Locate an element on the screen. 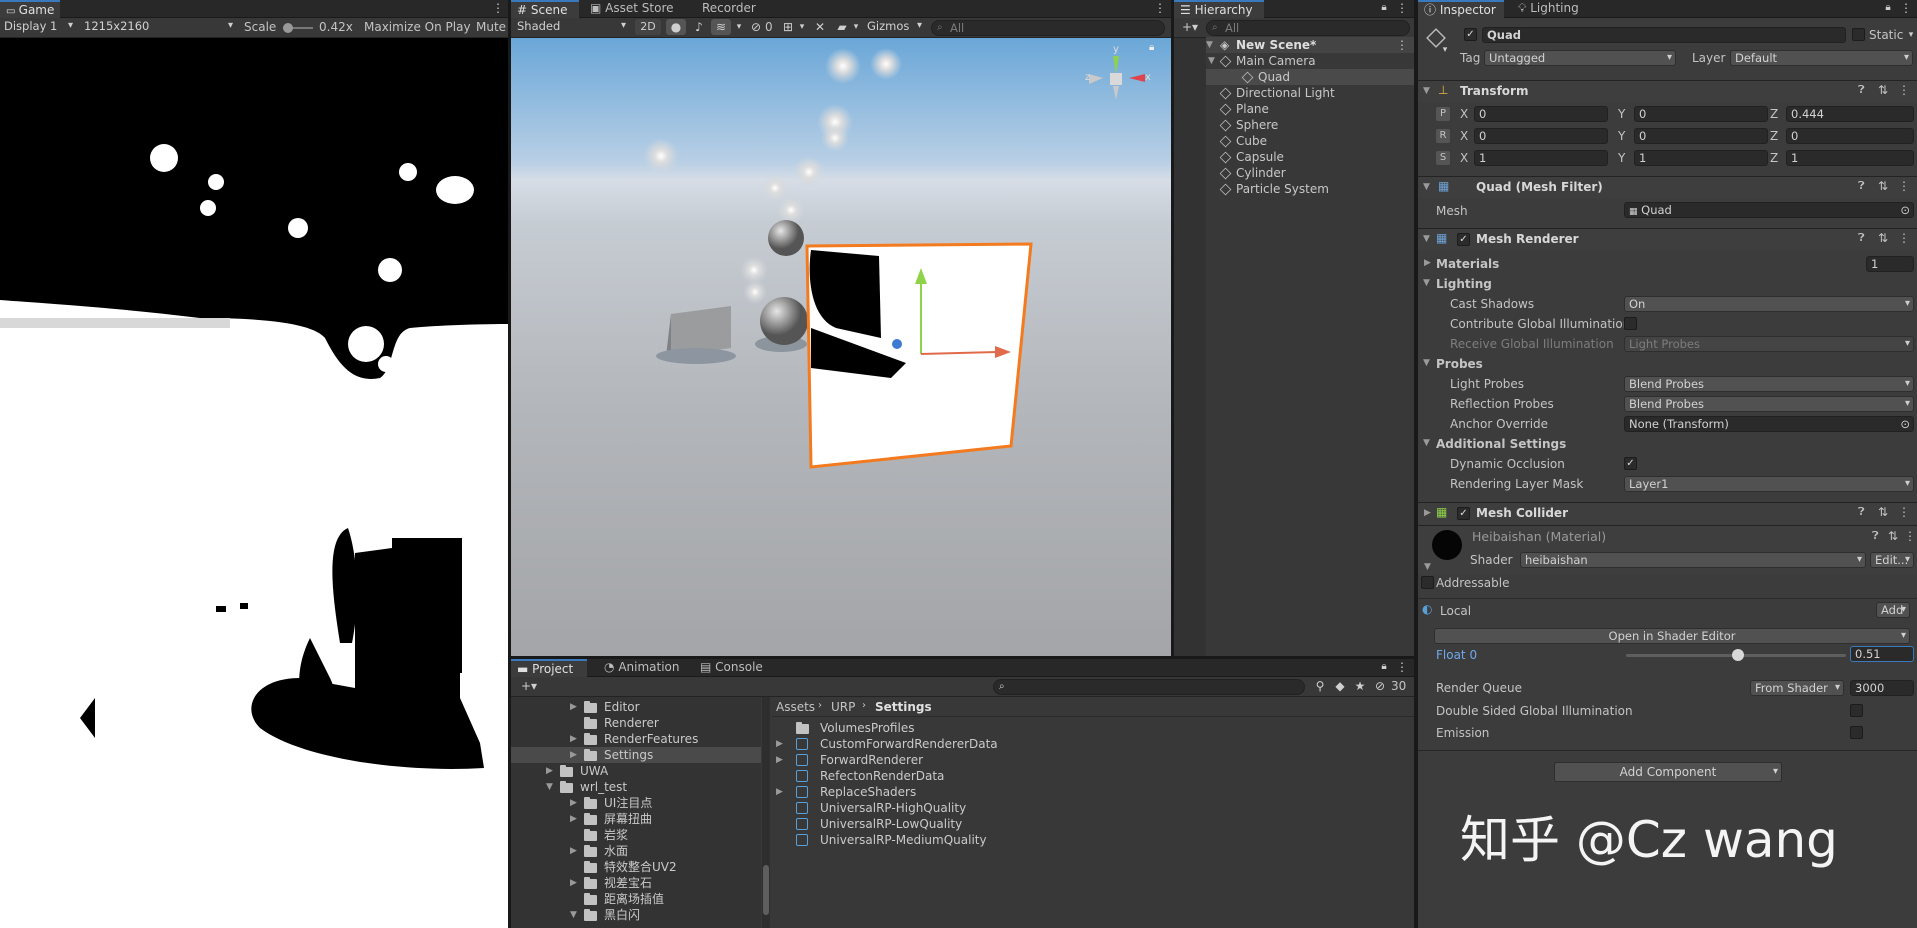 The height and width of the screenshot is (928, 1917). scene-visibility-icon: ⊘ is located at coordinates (756, 27).